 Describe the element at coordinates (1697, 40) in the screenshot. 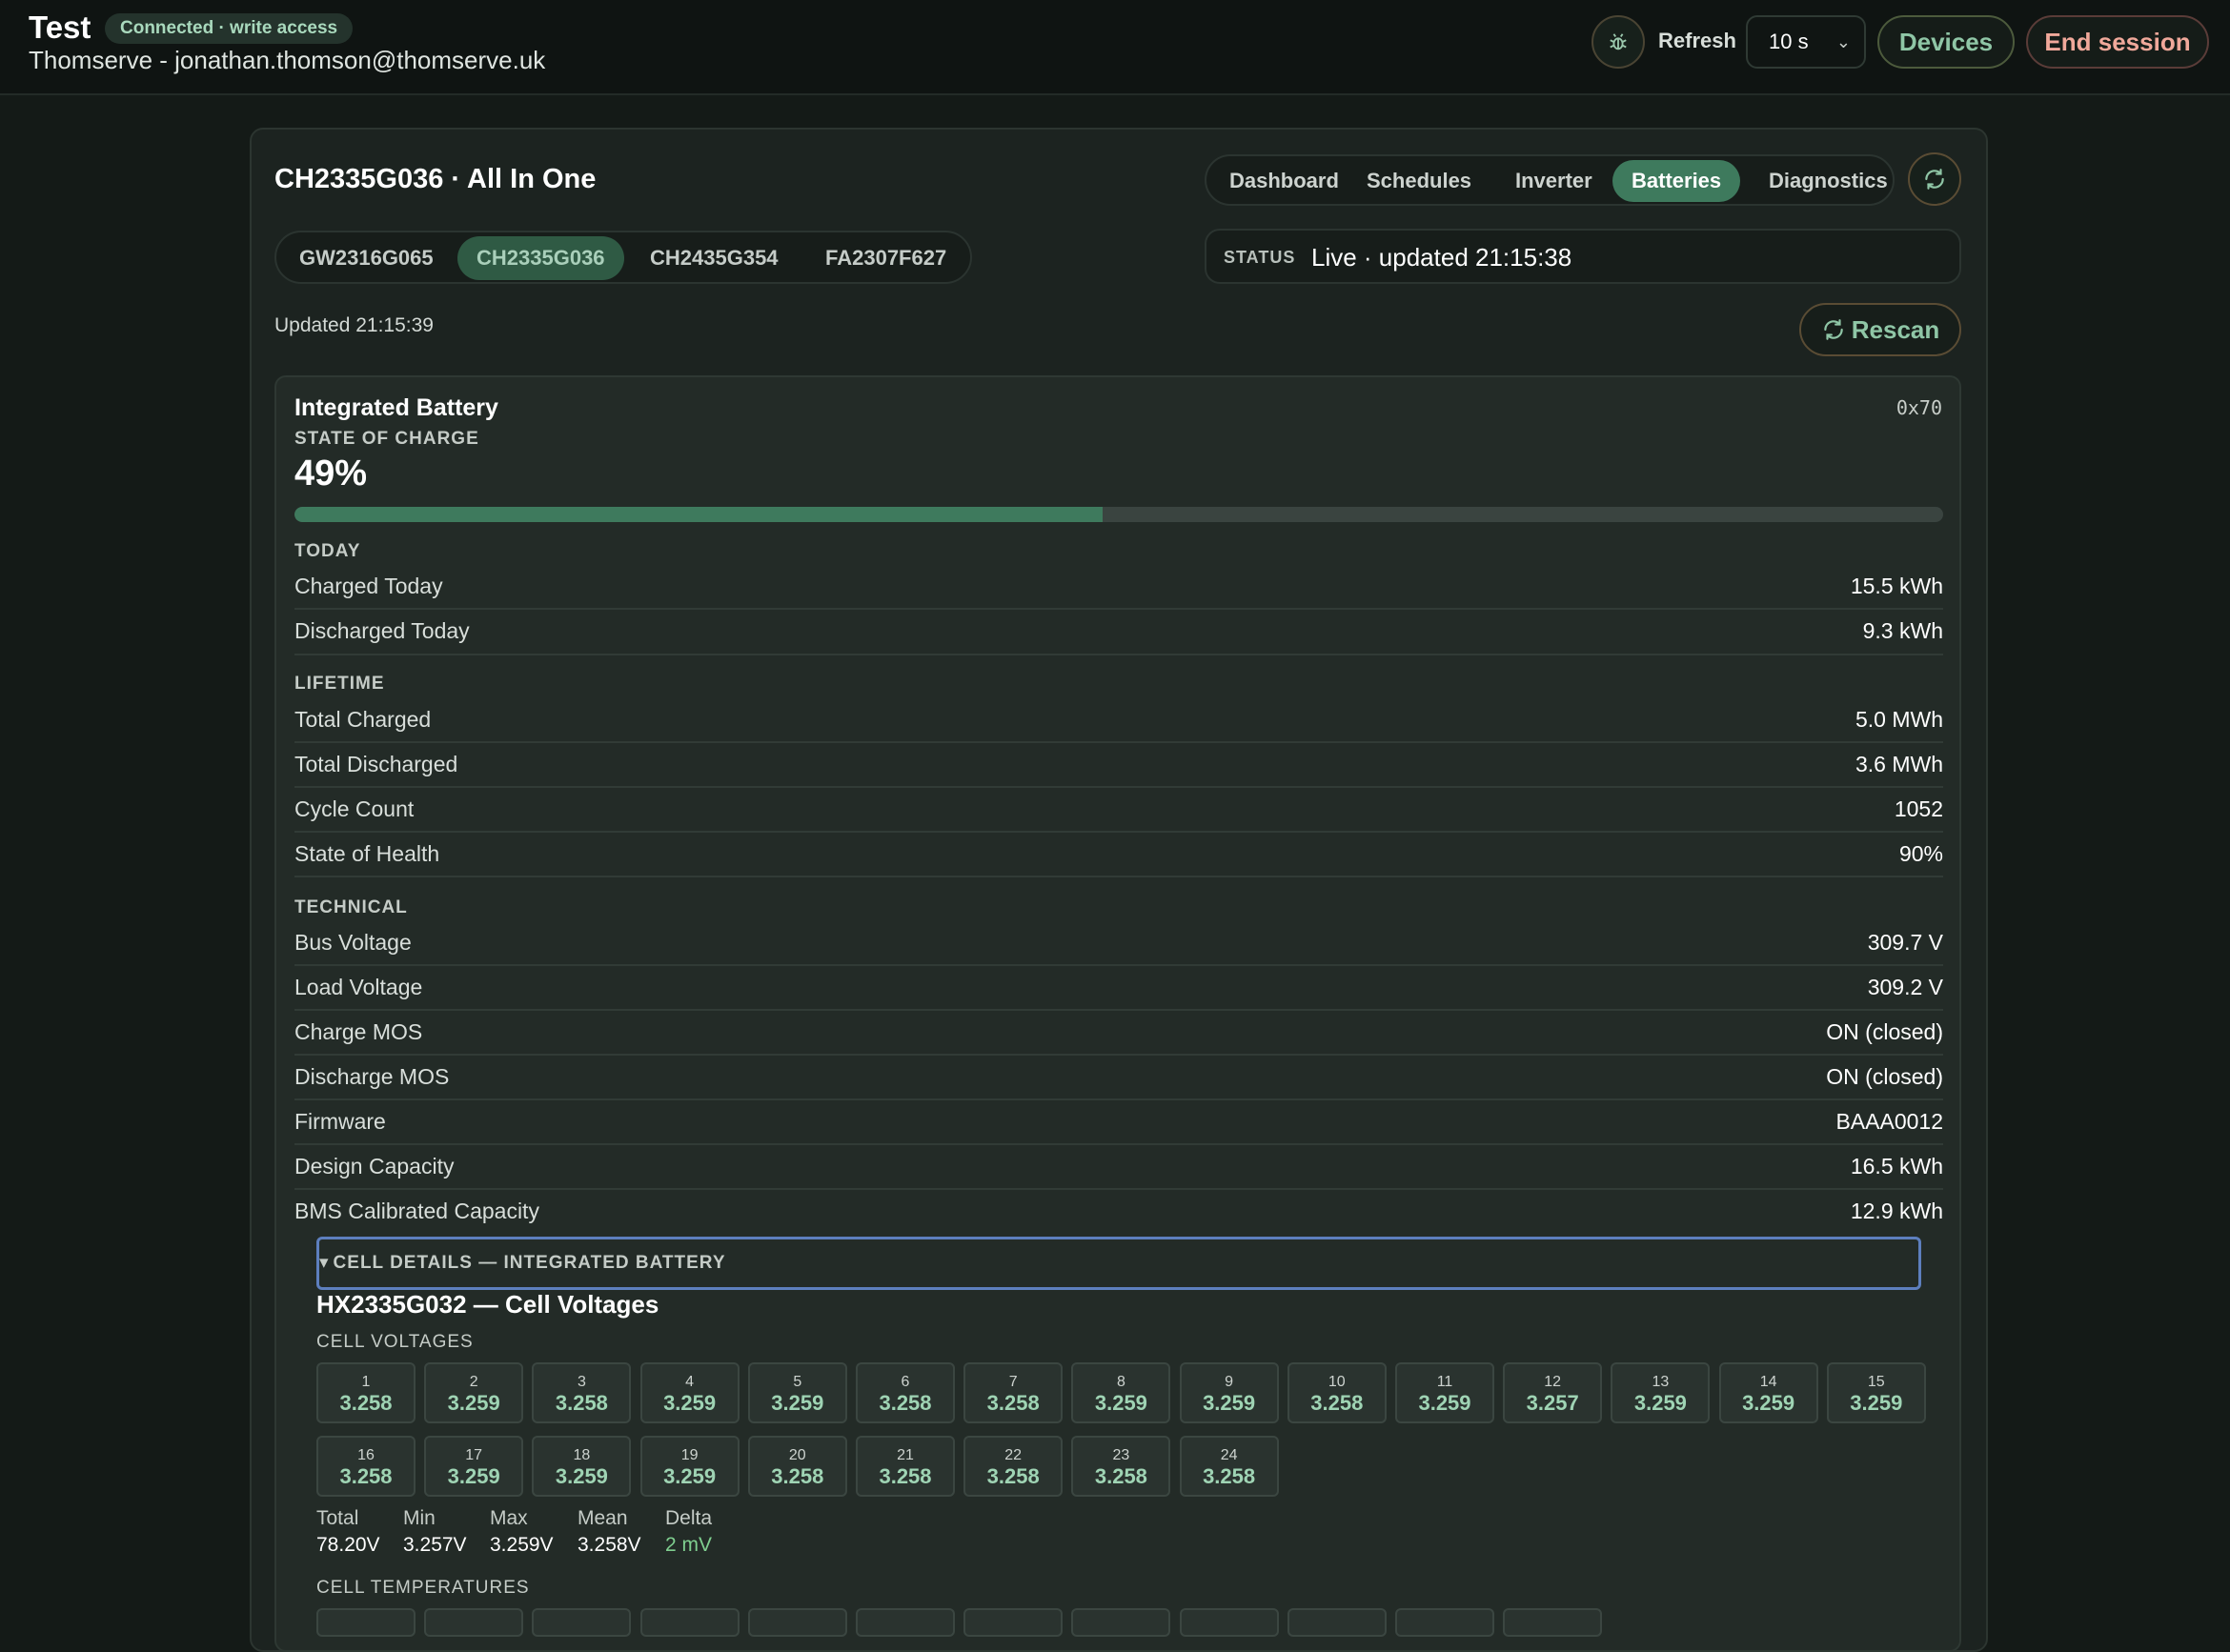

I see `refresh-label: Refresh` at that location.